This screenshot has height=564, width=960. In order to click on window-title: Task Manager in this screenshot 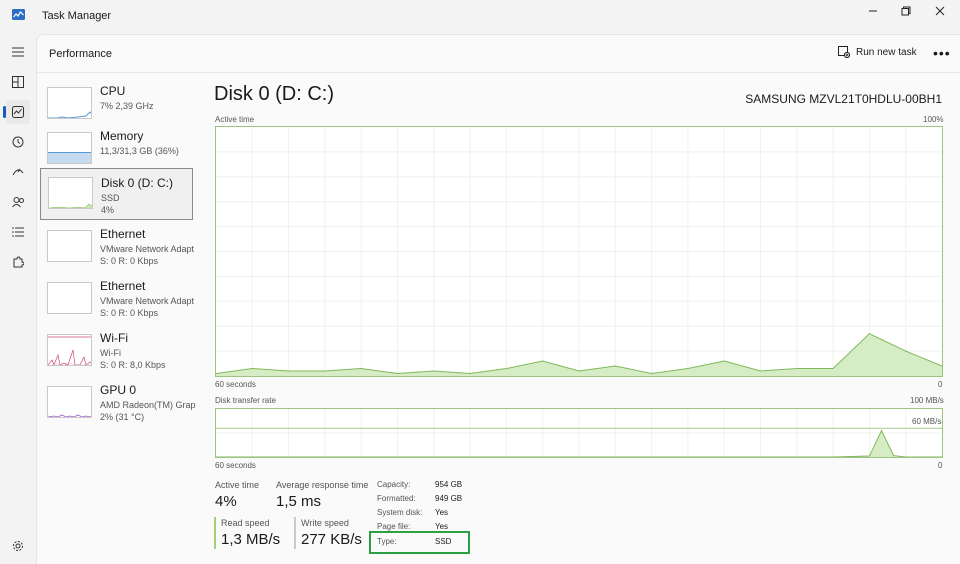, I will do `click(77, 16)`.